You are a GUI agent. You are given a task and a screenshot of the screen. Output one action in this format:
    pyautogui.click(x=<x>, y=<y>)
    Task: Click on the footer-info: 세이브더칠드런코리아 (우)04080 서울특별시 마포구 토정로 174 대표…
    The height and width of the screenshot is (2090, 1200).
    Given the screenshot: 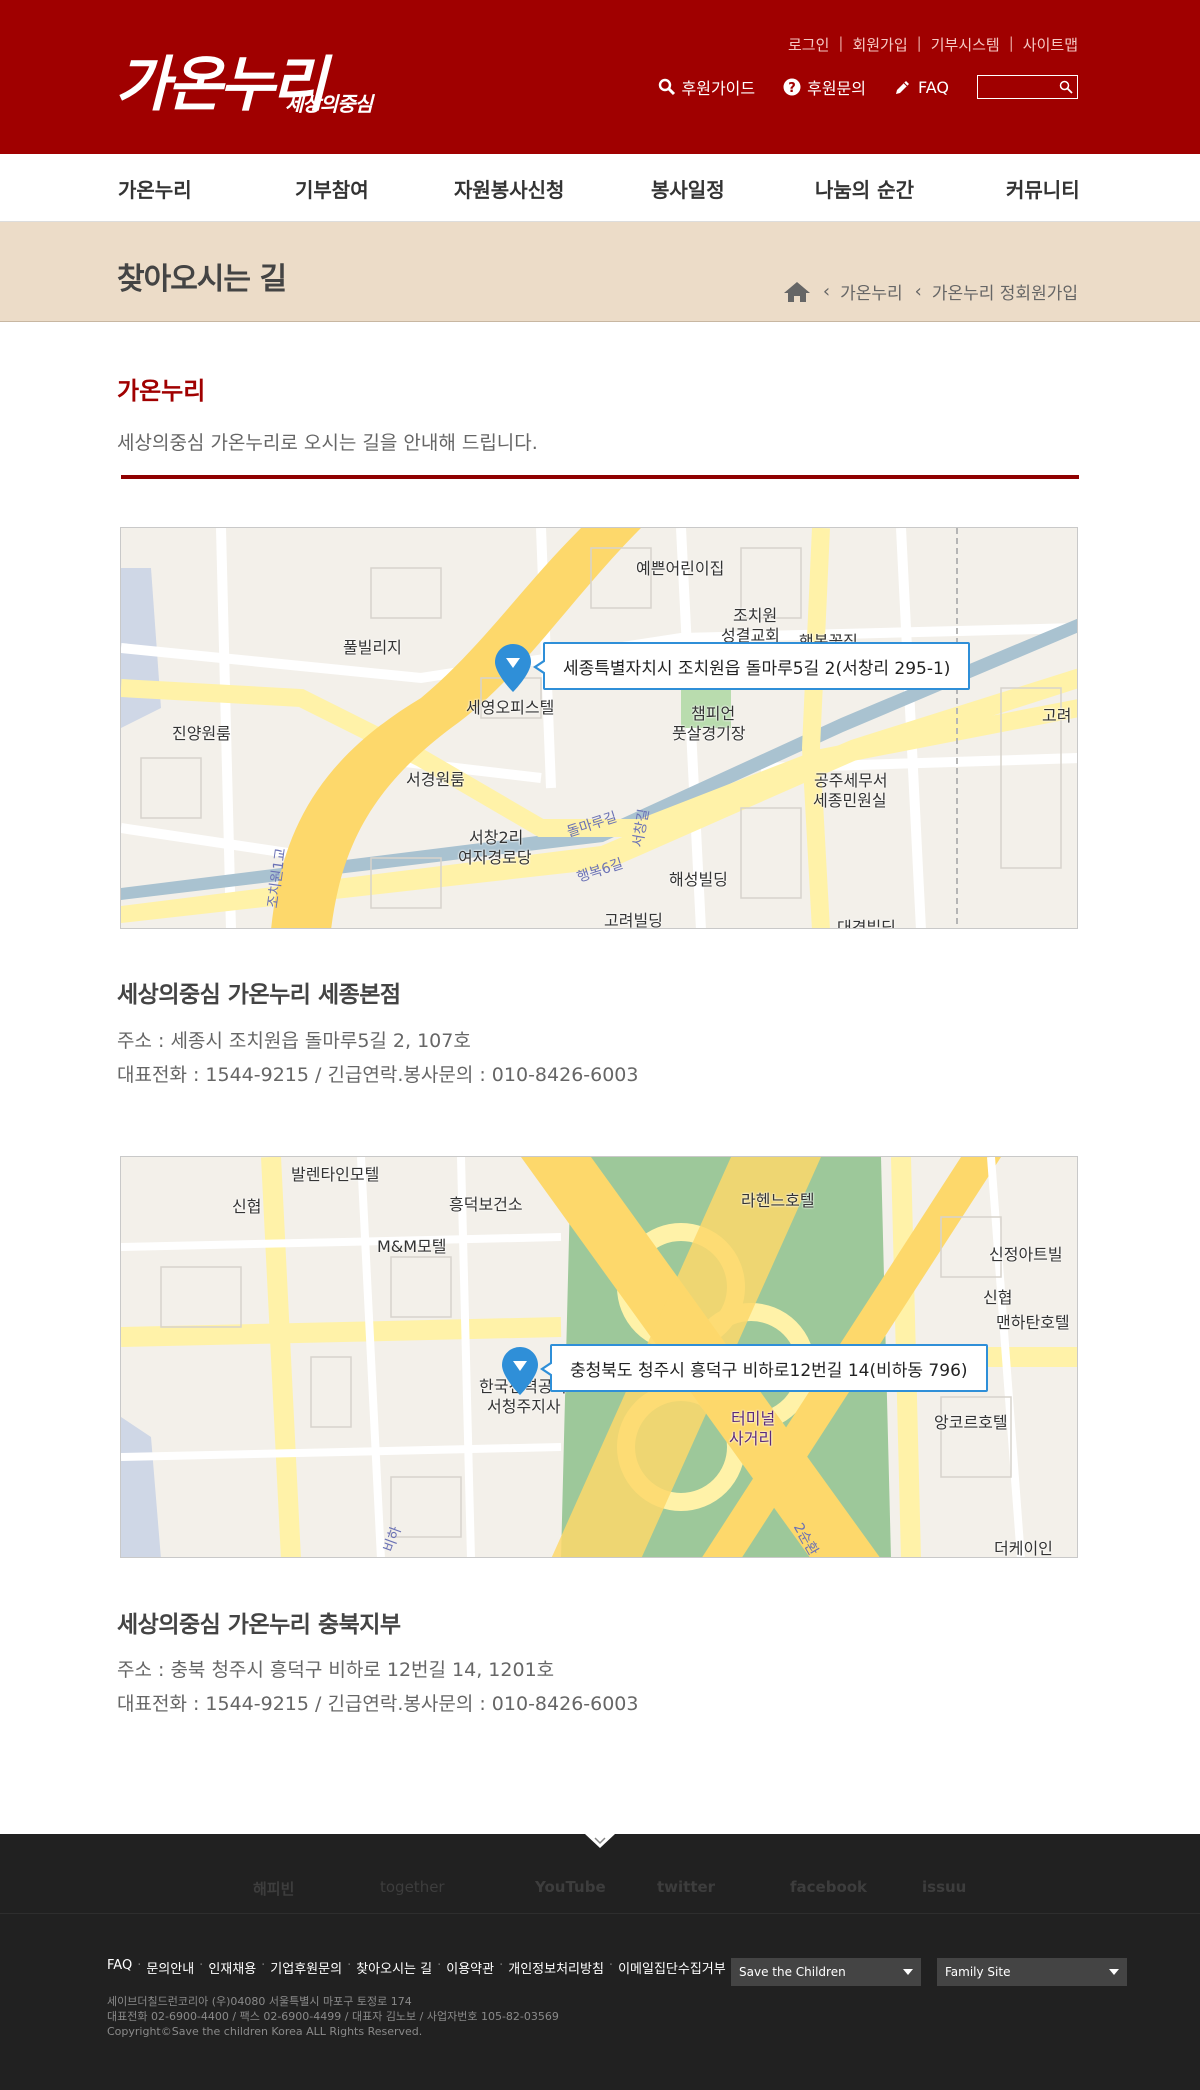 What is the action you would take?
    pyautogui.click(x=333, y=2016)
    